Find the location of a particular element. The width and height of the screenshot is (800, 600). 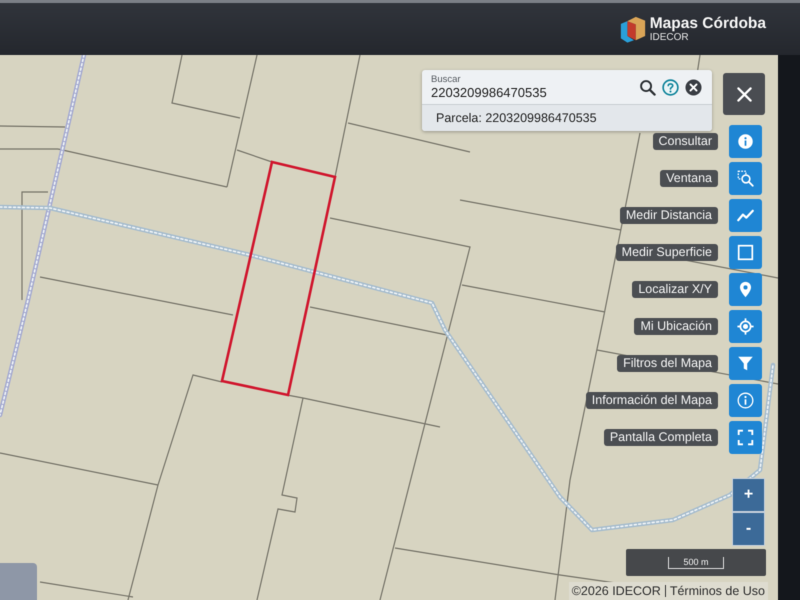

zoom-area-icon is located at coordinates (745, 178).